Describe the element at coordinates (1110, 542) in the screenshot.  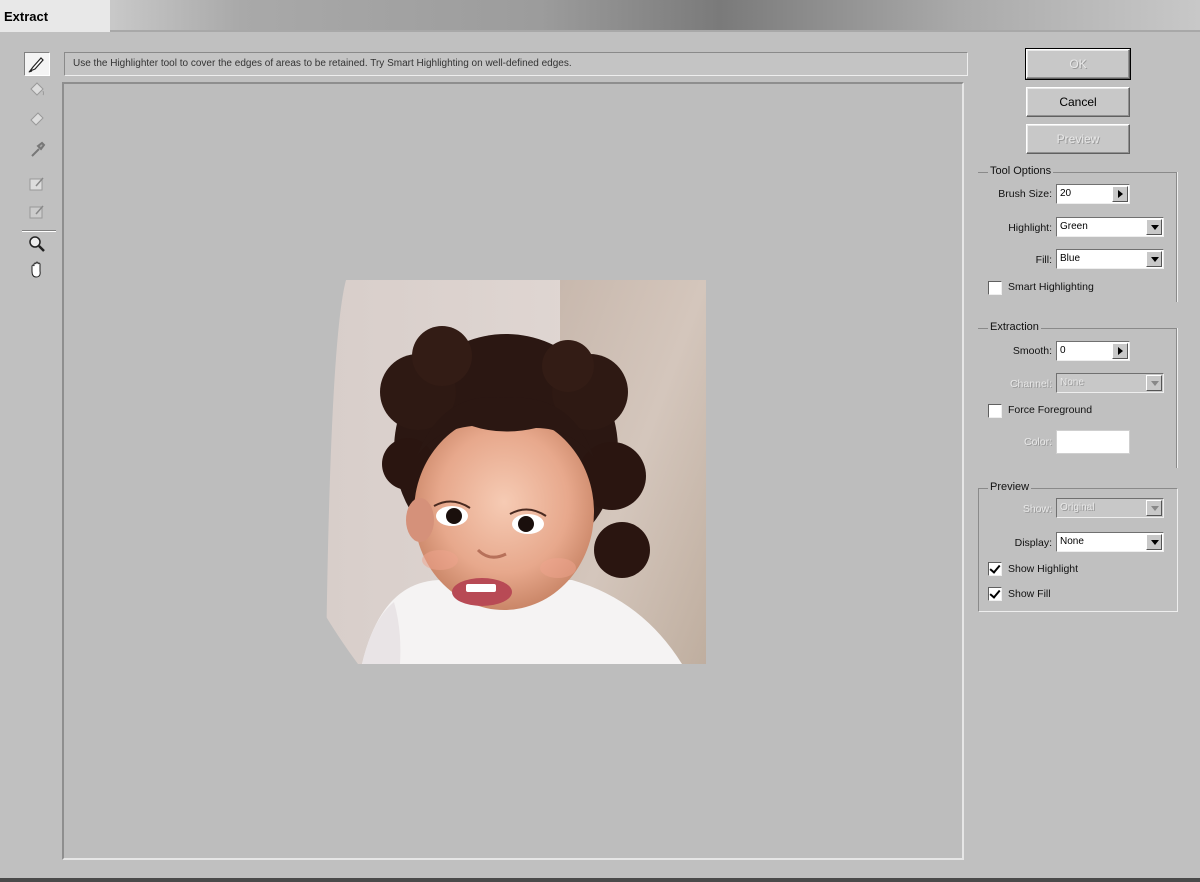
I see `display-select: None` at that location.